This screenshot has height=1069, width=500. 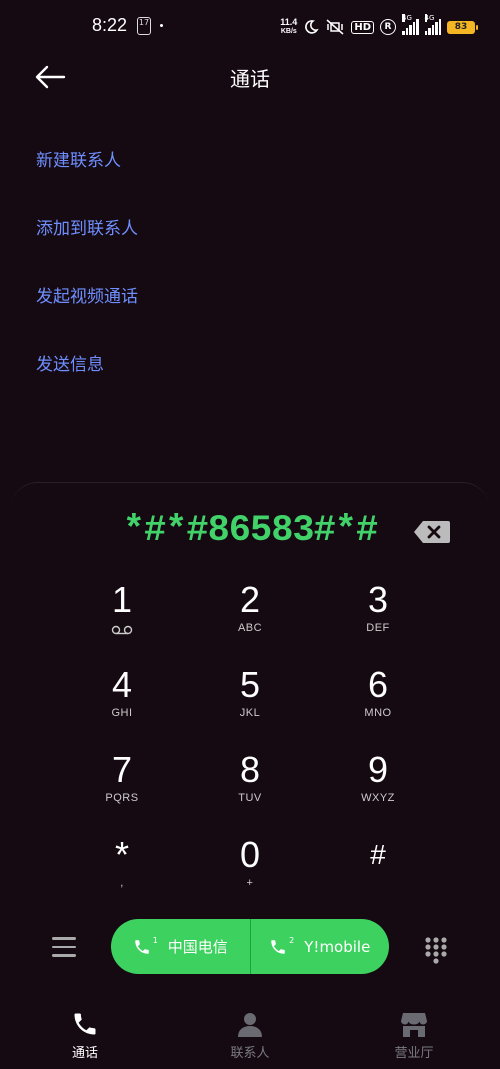 I want to click on backspace-icon, so click(x=432, y=532).